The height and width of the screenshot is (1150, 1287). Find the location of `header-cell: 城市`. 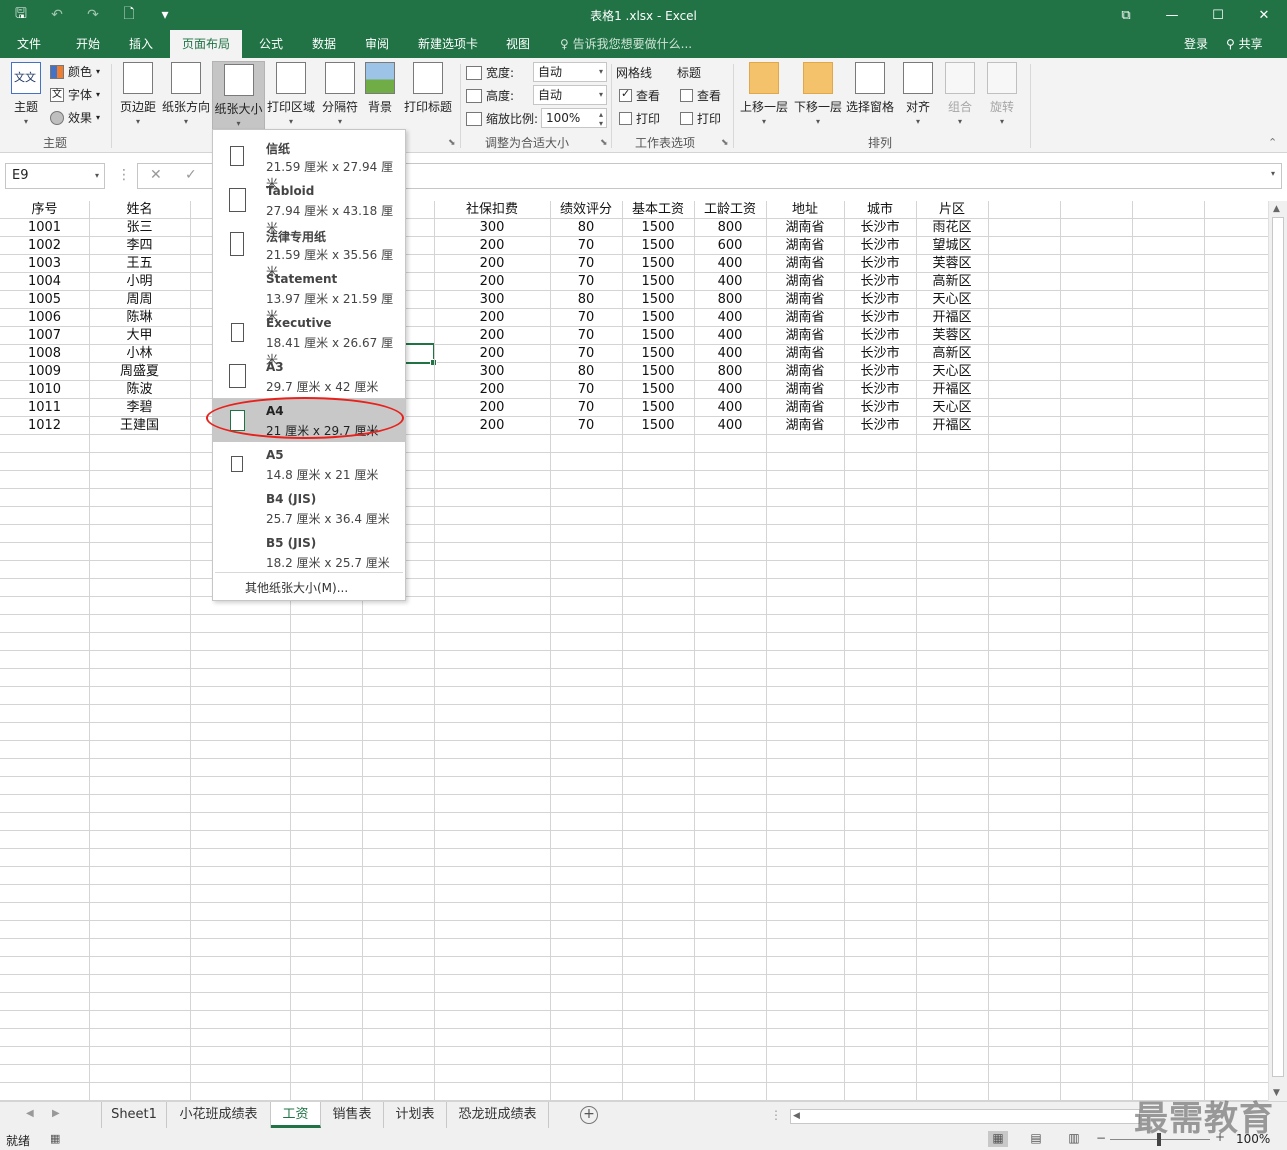

header-cell: 城市 is located at coordinates (880, 210).